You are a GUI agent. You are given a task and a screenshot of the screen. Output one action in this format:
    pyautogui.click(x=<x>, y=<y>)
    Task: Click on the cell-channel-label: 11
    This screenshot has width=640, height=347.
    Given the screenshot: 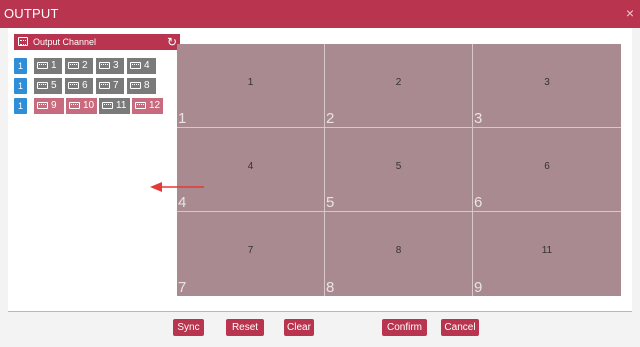 What is the action you would take?
    pyautogui.click(x=547, y=250)
    